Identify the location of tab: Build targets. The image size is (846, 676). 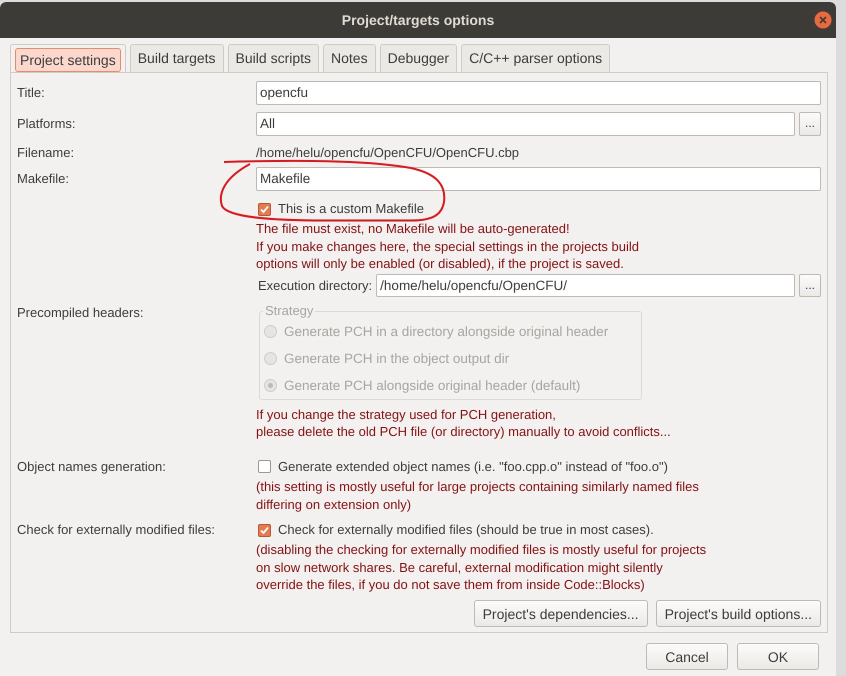
(177, 58).